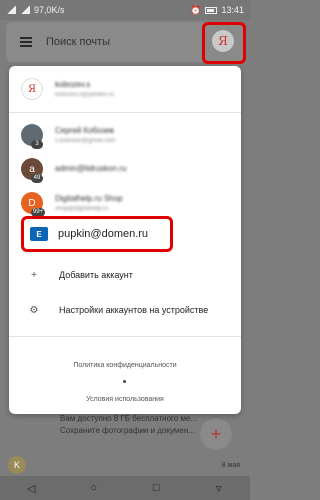 The height and width of the screenshot is (500, 320). Describe the element at coordinates (85, 95) in the screenshot. I see `account-email: kobozev.s@yandex.ru` at that location.